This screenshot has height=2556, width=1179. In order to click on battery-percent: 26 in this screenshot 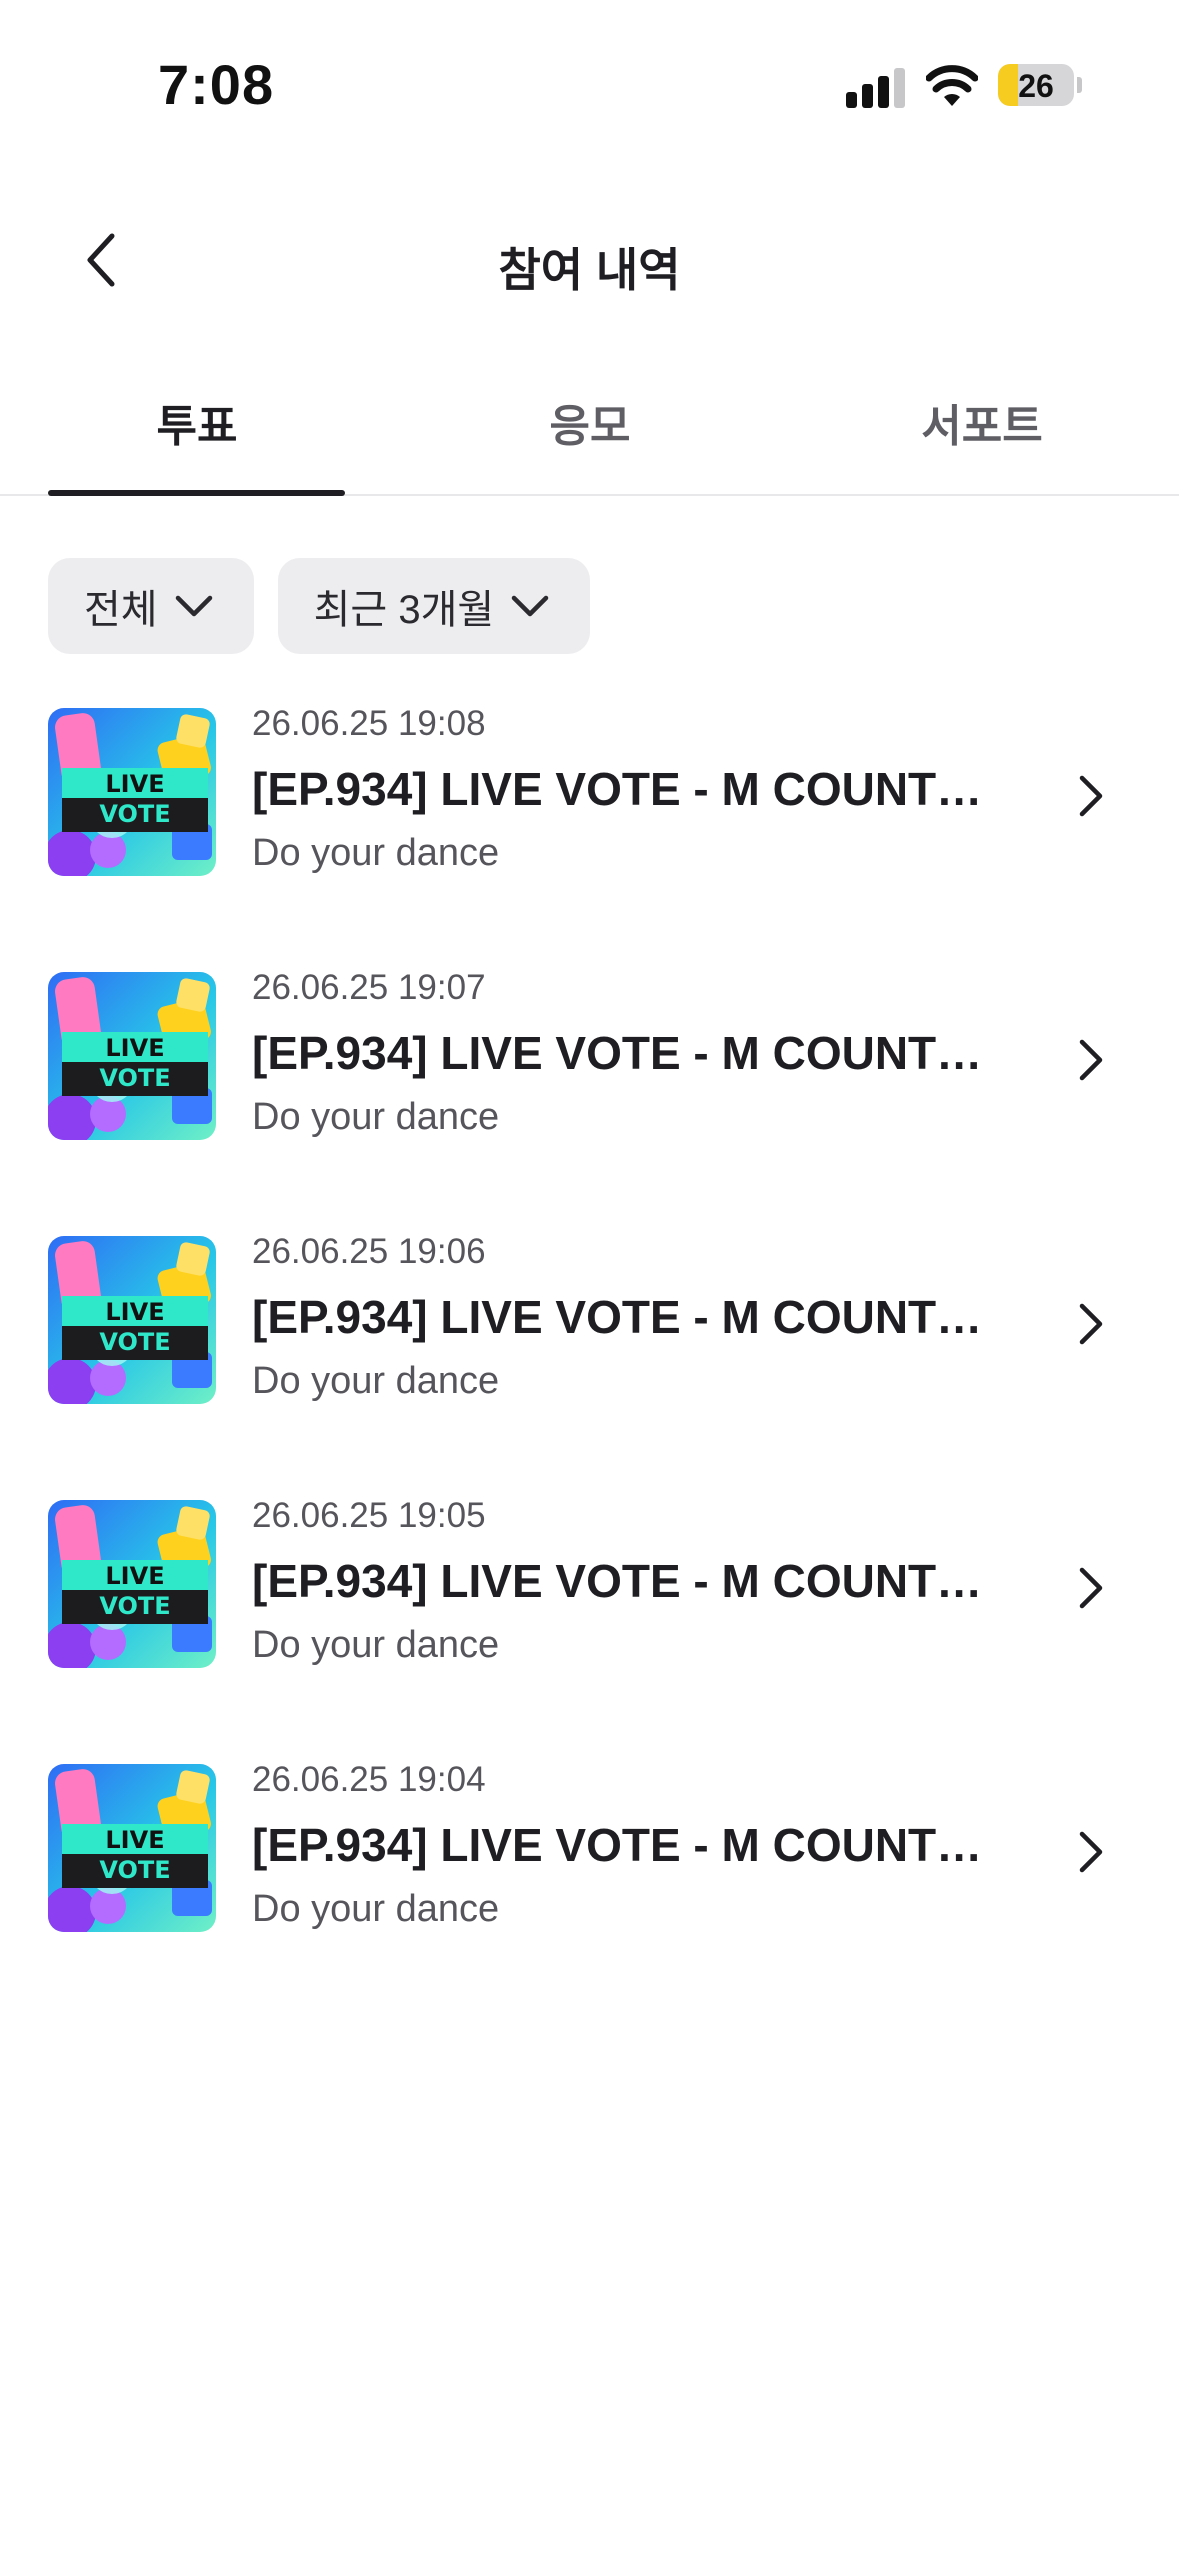, I will do `click(1036, 86)`.